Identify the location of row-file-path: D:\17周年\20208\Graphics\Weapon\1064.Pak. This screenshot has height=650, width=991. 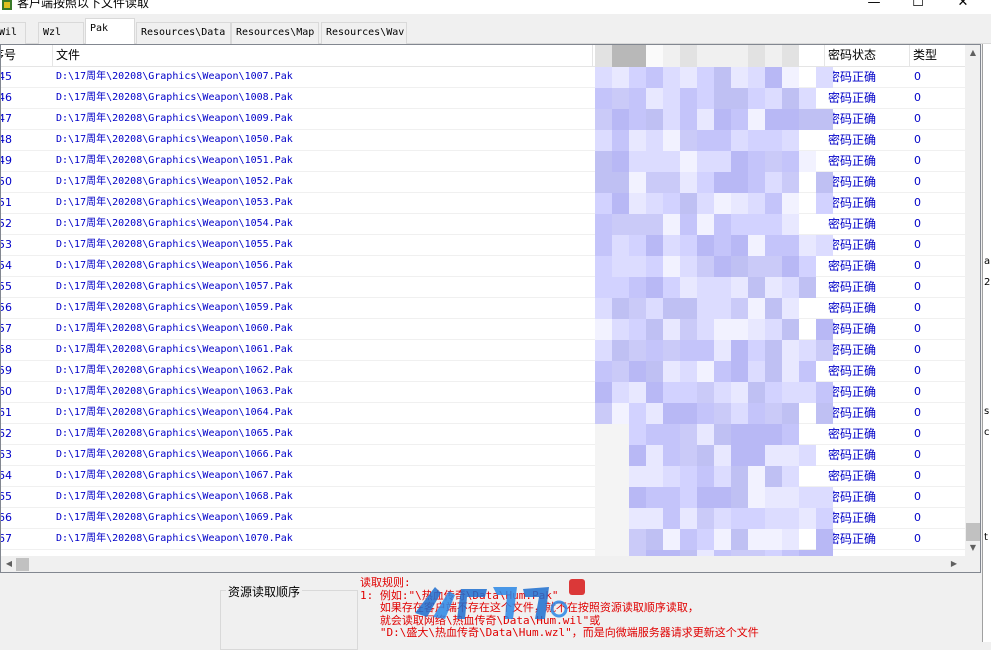
(174, 412).